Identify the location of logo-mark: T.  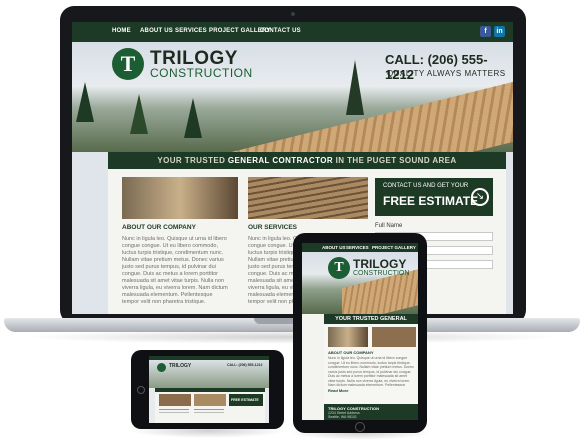
(128, 64).